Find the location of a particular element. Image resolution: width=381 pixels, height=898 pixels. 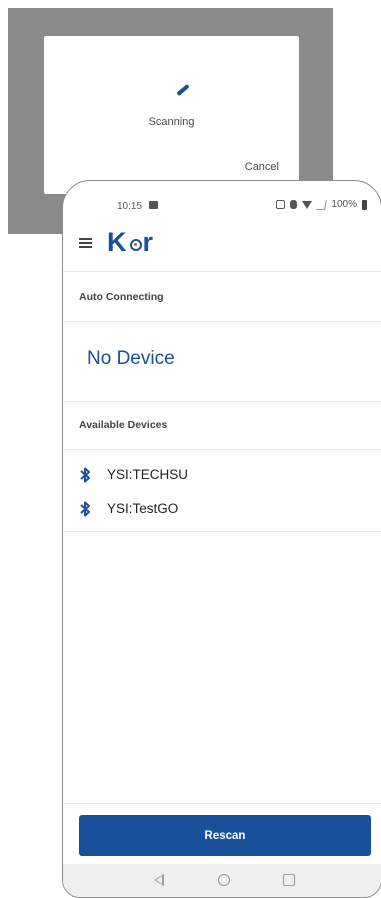

back-icon is located at coordinates (159, 880).